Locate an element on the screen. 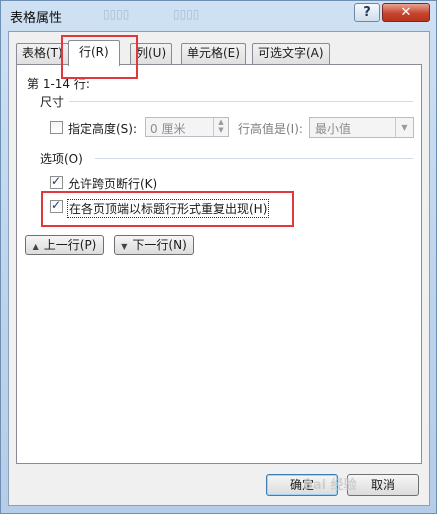 The image size is (437, 514). size-divider is located at coordinates (241, 101).